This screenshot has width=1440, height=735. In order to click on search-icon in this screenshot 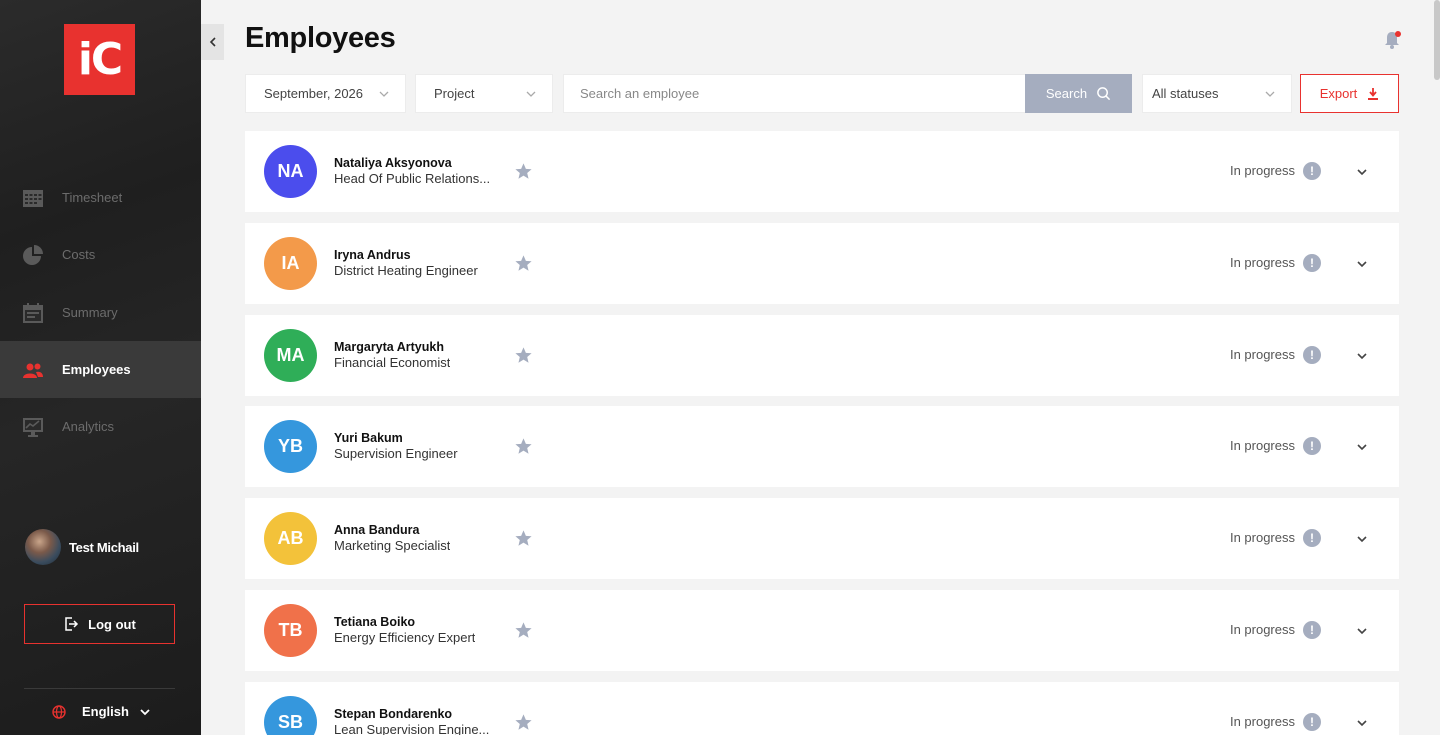, I will do `click(1104, 94)`.